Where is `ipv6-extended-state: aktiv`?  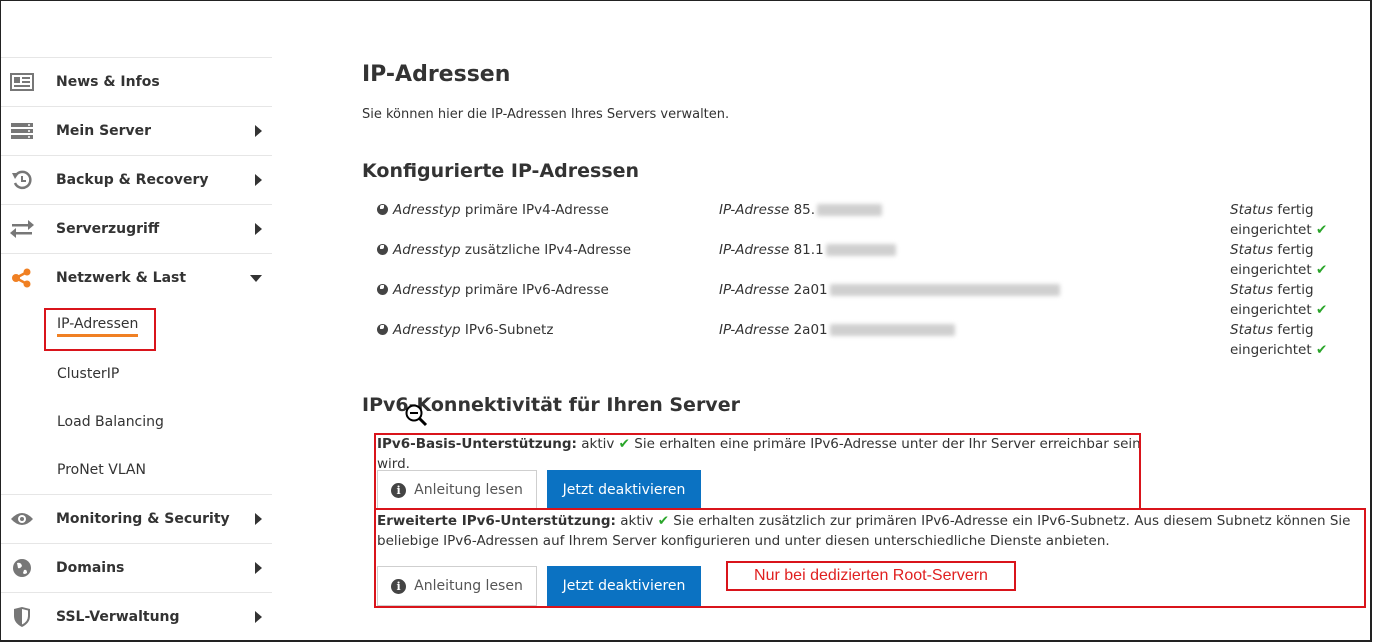
ipv6-extended-state: aktiv is located at coordinates (637, 521).